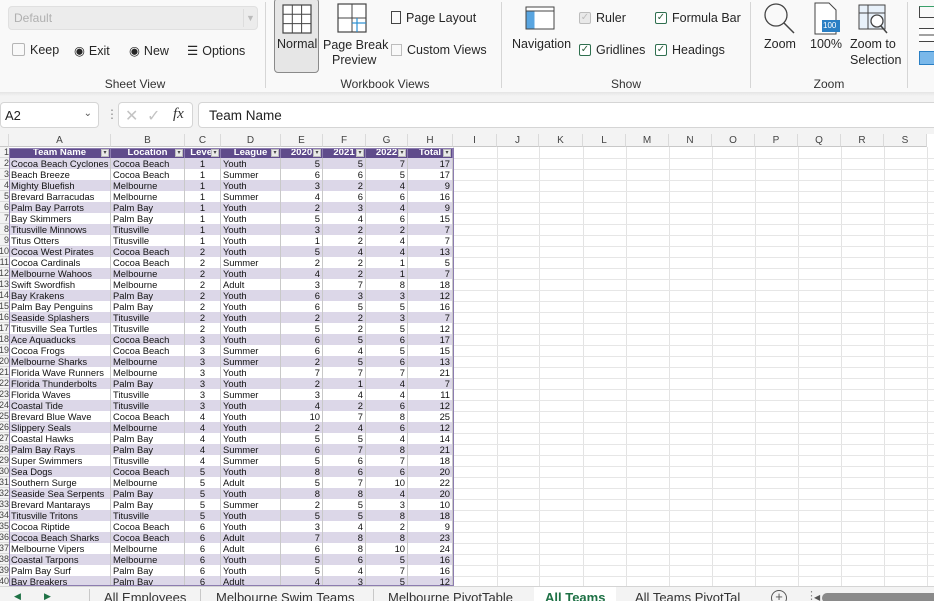  Describe the element at coordinates (817, 597) in the screenshot. I see `scroll-left-icon: ◀` at that location.